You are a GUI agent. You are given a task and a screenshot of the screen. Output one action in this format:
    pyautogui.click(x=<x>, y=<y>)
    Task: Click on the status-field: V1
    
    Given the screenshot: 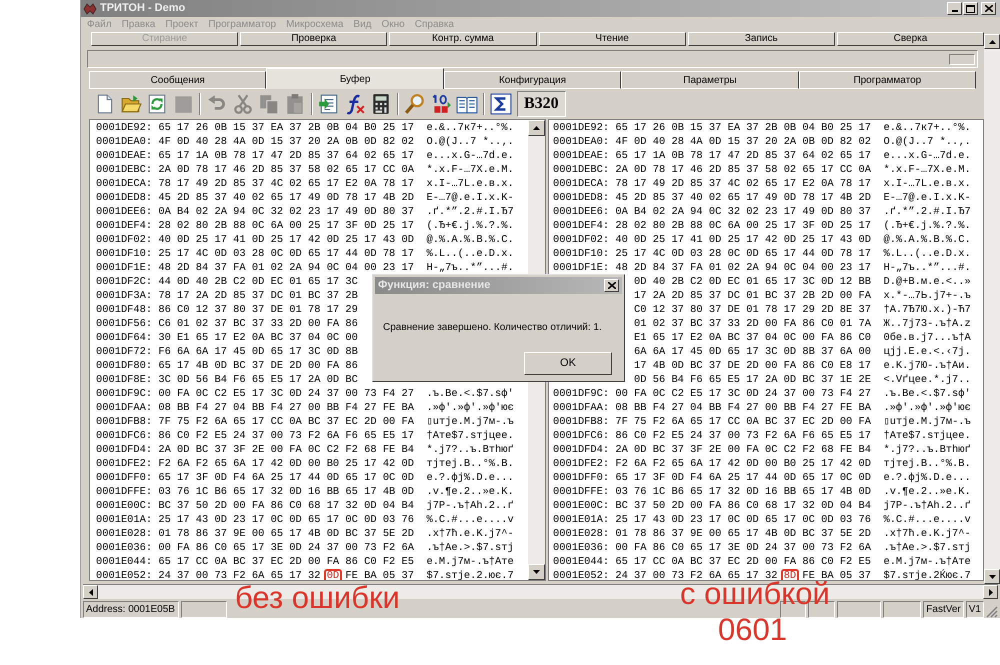 What is the action you would take?
    pyautogui.click(x=975, y=609)
    